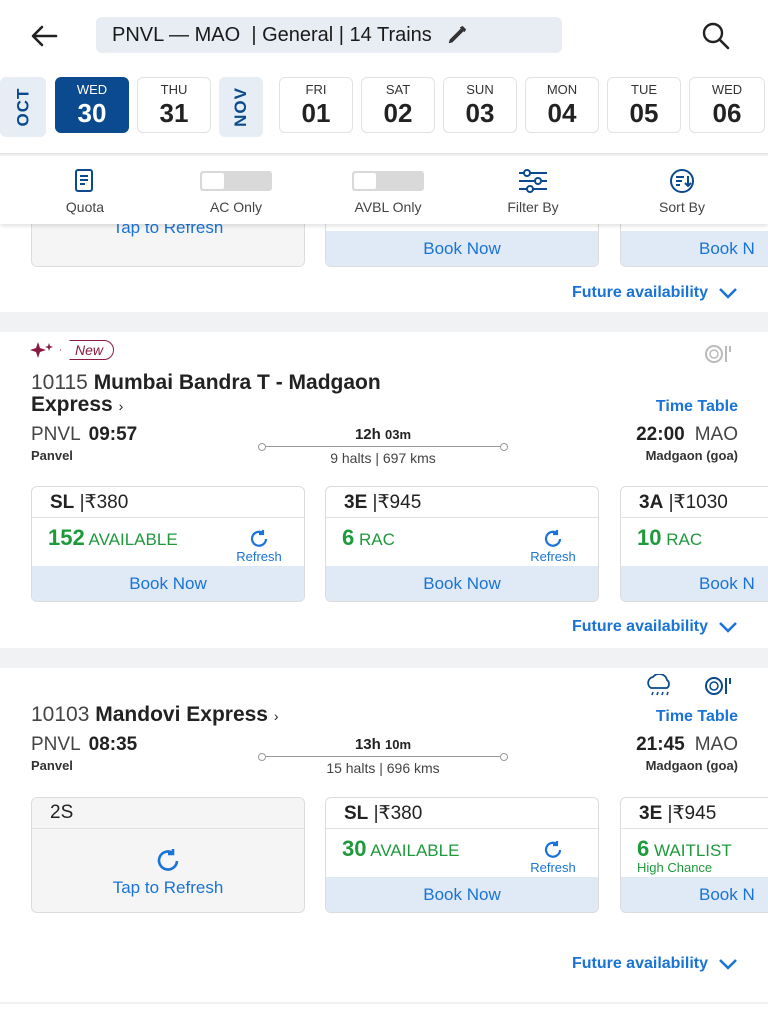  What do you see at coordinates (682, 181) in the screenshot?
I see `sort-icon` at bounding box center [682, 181].